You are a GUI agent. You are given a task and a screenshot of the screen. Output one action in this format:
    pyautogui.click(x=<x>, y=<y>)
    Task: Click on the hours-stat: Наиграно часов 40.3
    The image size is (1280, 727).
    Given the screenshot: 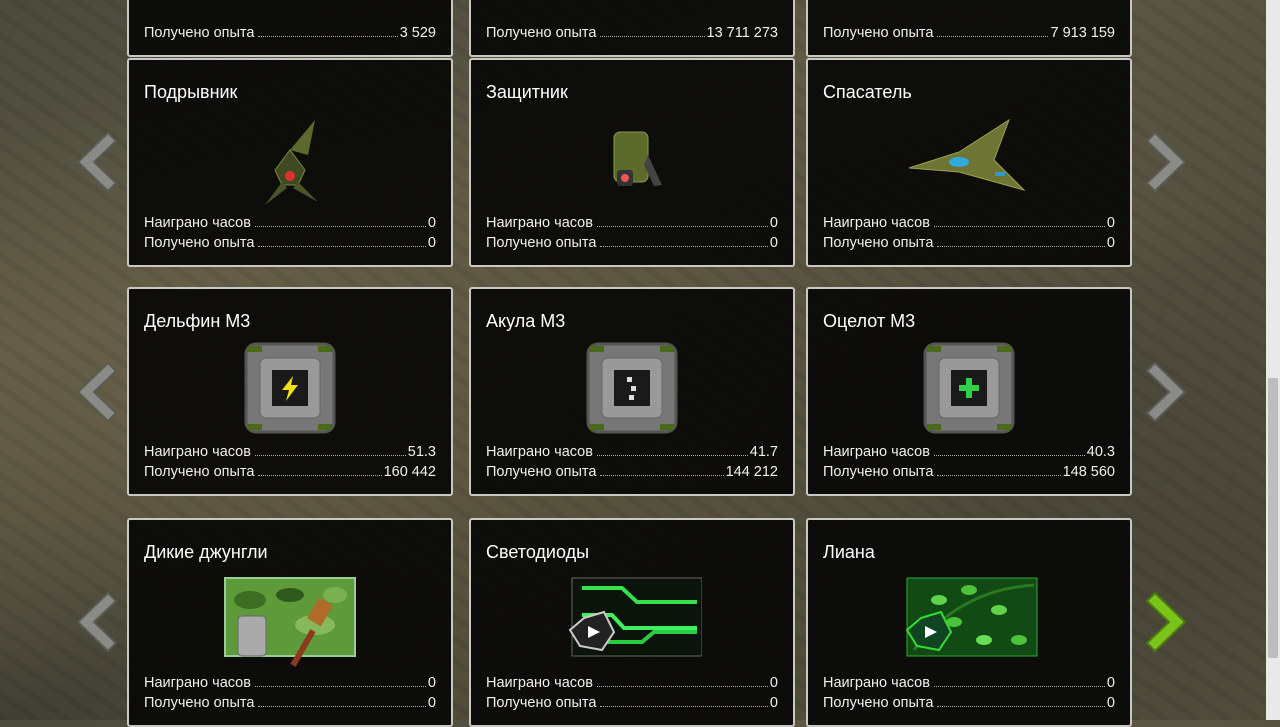 What is the action you would take?
    pyautogui.click(x=969, y=452)
    